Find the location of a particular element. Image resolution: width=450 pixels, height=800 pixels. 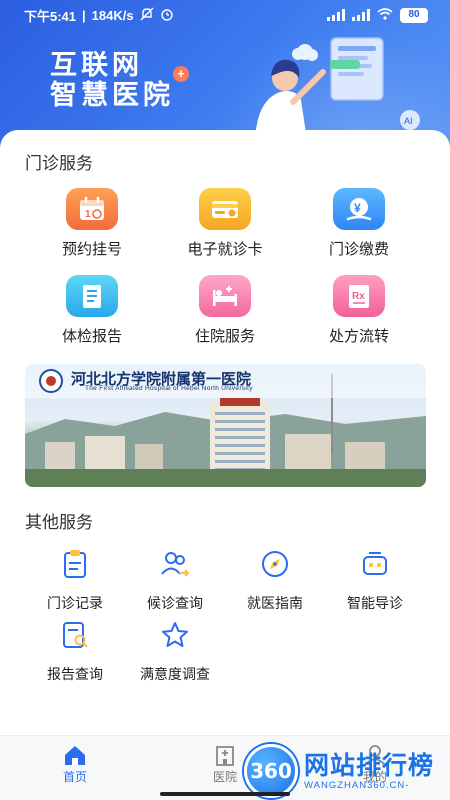

hero-title: 互联网 智慧医院 is located at coordinates (112, 80).